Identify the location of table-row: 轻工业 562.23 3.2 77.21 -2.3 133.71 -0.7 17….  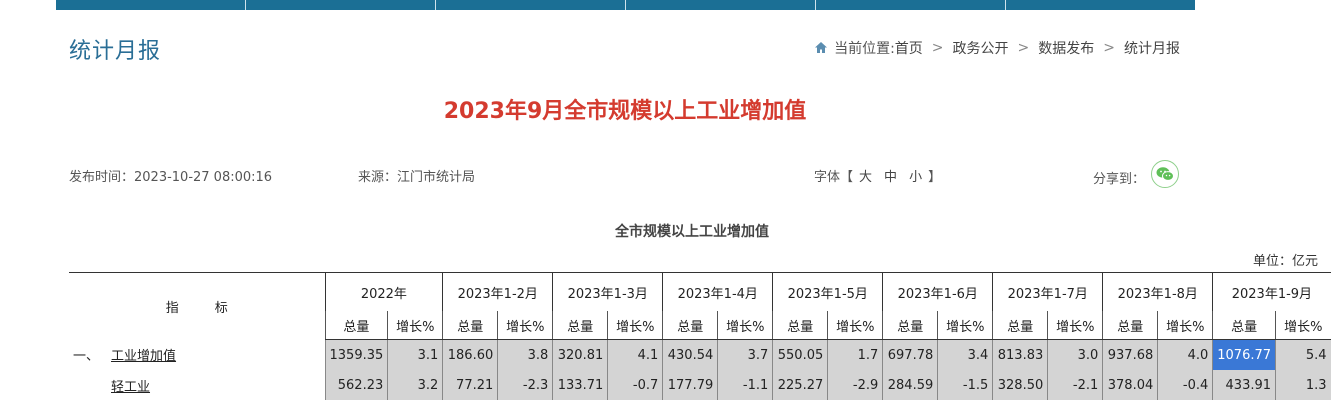
(700, 385).